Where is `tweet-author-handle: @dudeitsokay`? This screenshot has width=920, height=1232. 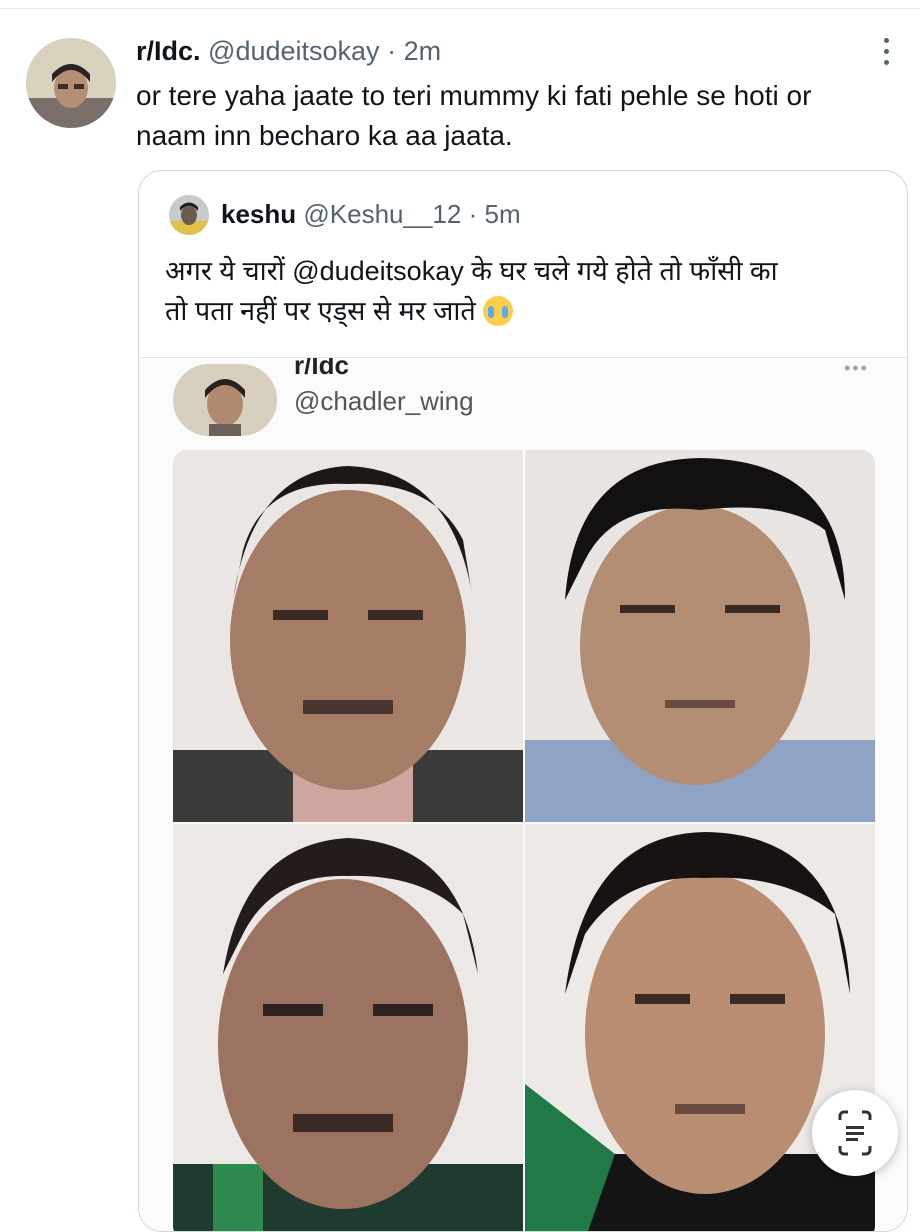 tweet-author-handle: @dudeitsokay is located at coordinates (294, 51).